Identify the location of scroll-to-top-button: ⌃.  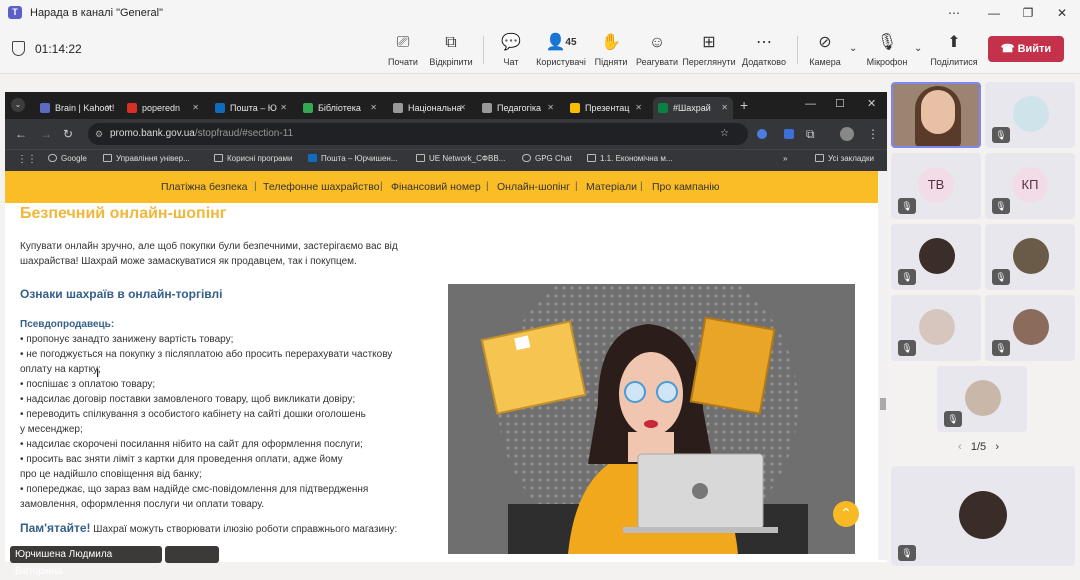
(846, 514).